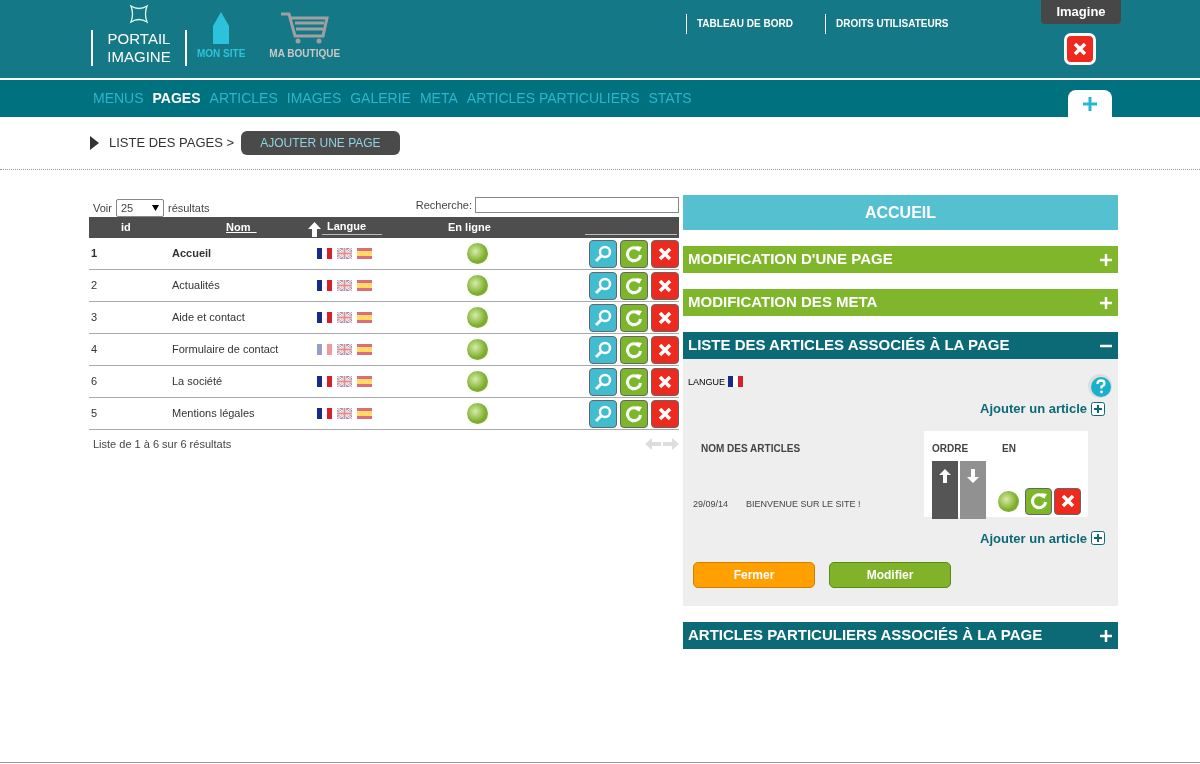 The image size is (1200, 764). What do you see at coordinates (900, 345) in the screenshot?
I see `section-header: LISTE DES ARTICLES ASSOCIÉS À LA PAGE` at bounding box center [900, 345].